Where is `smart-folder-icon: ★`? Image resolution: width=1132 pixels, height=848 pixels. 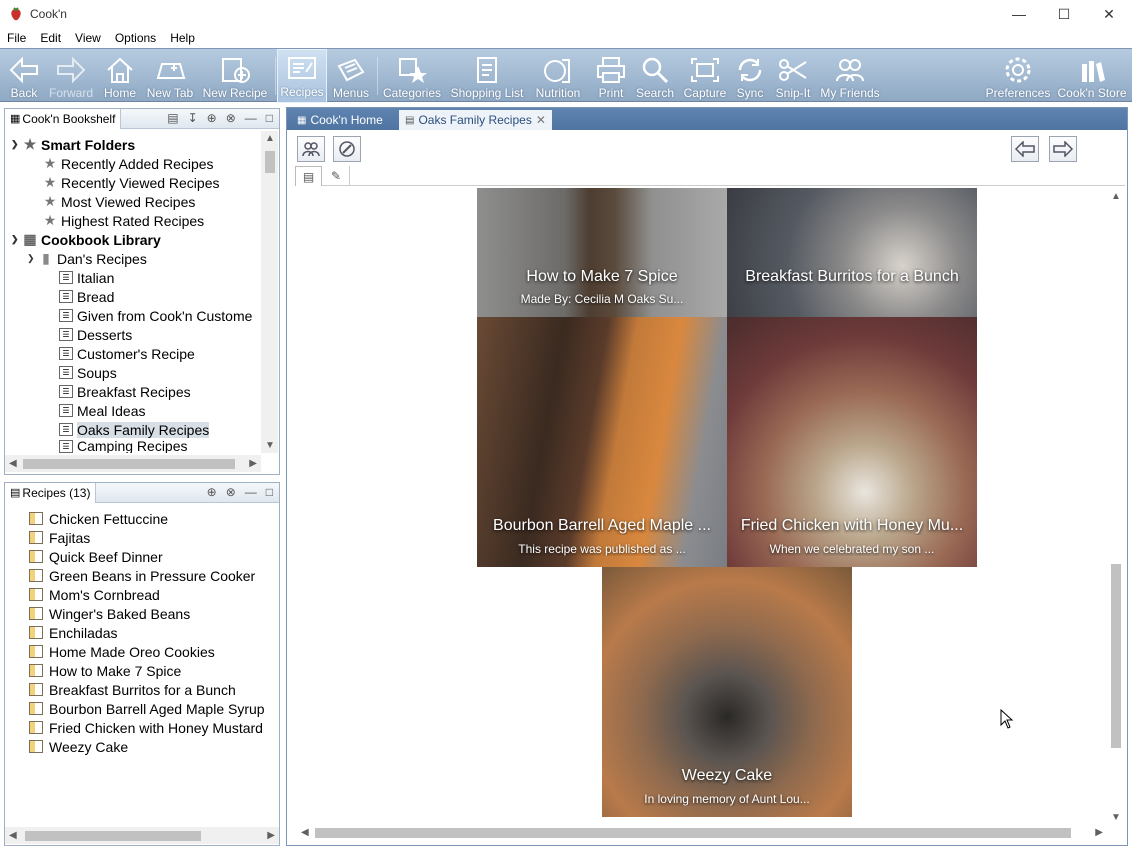
smart-folder-icon: ★ is located at coordinates (30, 144).